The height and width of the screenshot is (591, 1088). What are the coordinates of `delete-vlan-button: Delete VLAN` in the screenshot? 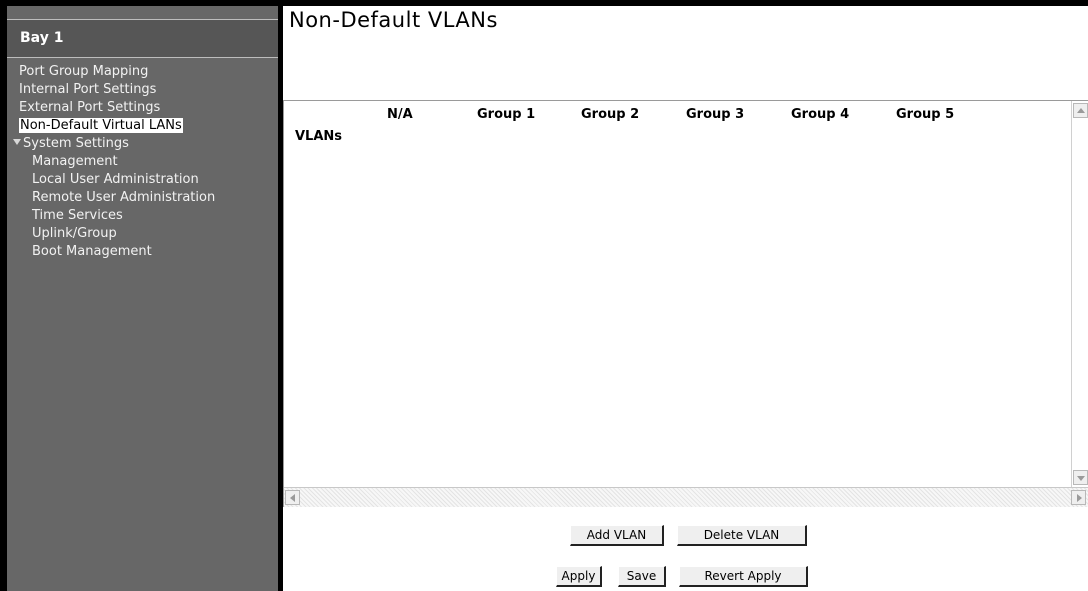 It's located at (742, 535).